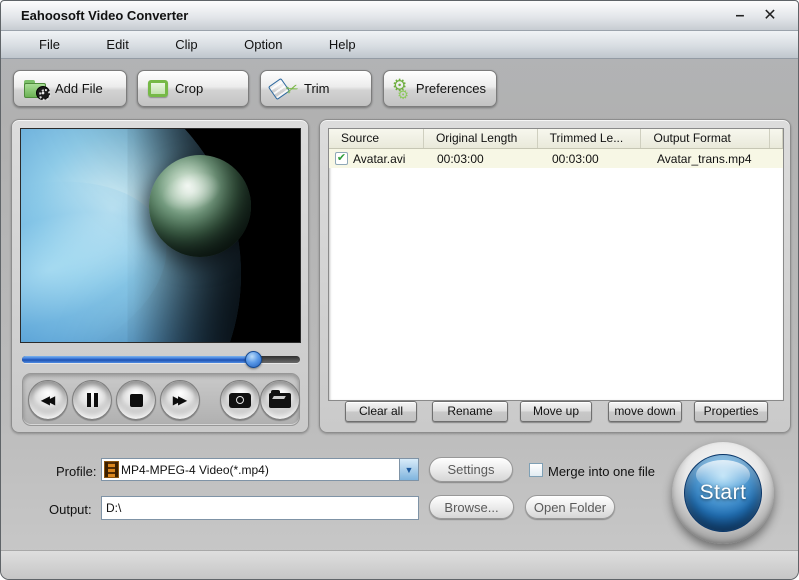  What do you see at coordinates (158, 88) in the screenshot?
I see `crop-icon` at bounding box center [158, 88].